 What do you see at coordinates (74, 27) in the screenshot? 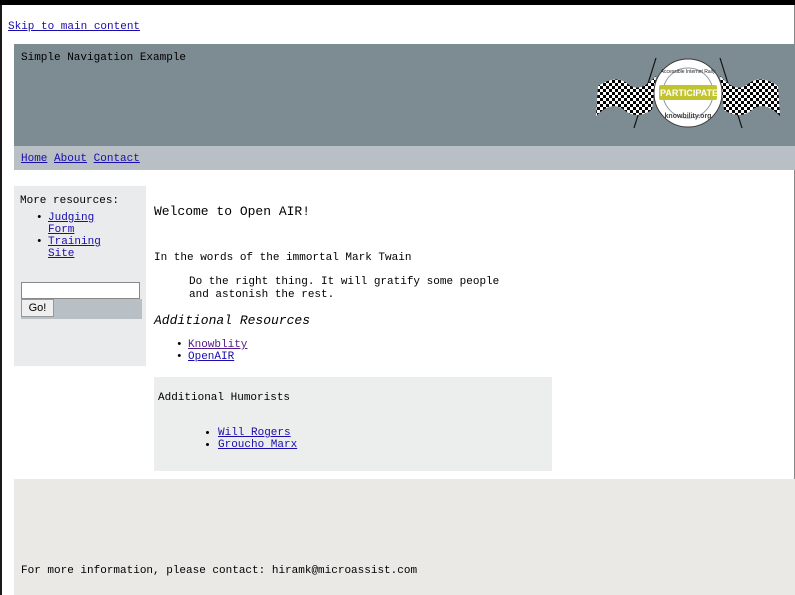
I see `skip-to-main-link: Skip to main content` at bounding box center [74, 27].